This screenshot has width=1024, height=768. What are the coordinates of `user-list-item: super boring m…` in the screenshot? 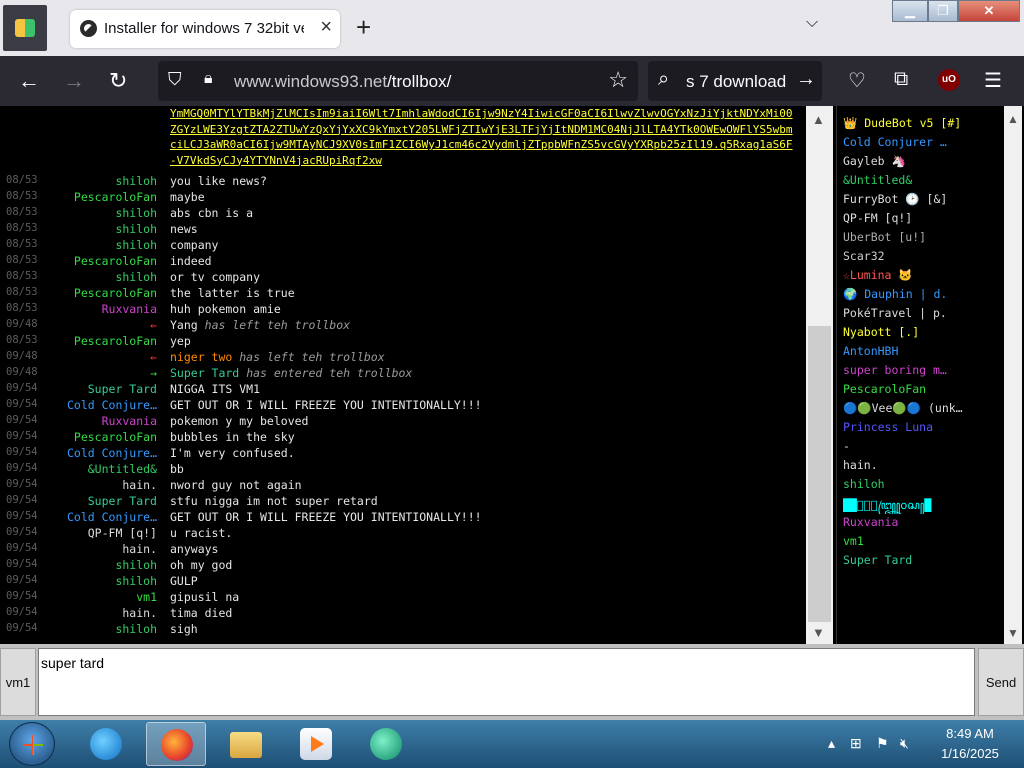 It's located at (918, 372).